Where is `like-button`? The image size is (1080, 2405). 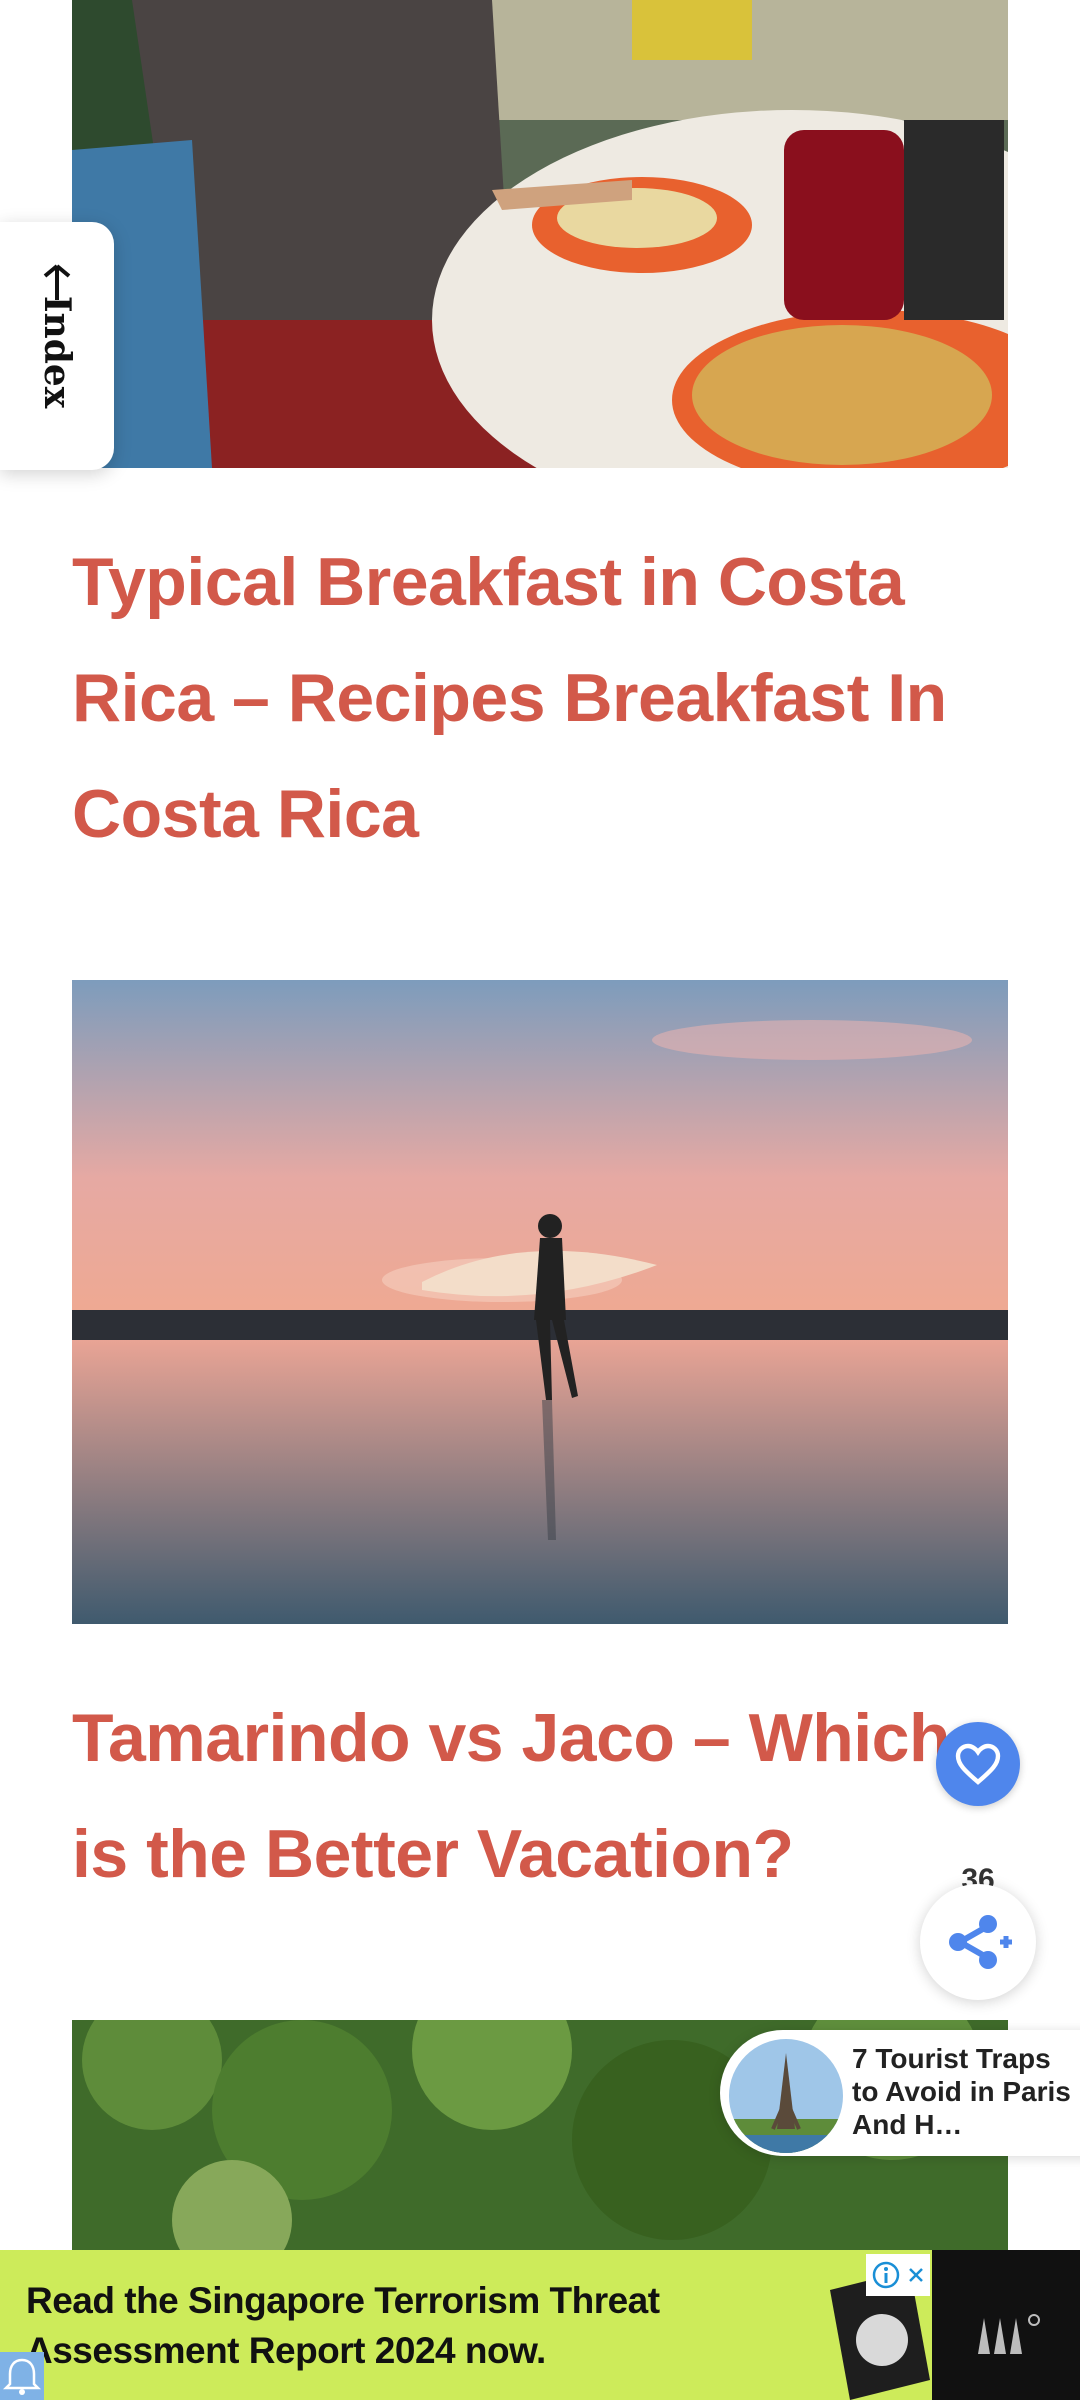
like-button is located at coordinates (978, 1764).